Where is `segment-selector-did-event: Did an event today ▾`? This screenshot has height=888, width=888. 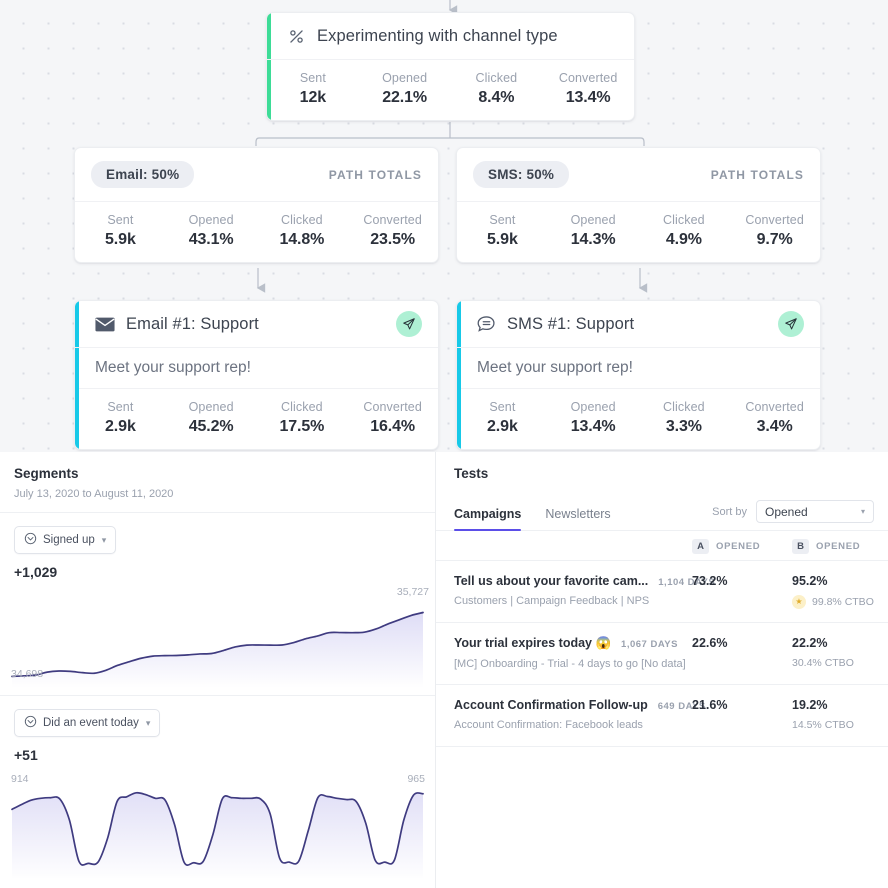
segment-selector-did-event: Did an event today ▾ is located at coordinates (87, 723).